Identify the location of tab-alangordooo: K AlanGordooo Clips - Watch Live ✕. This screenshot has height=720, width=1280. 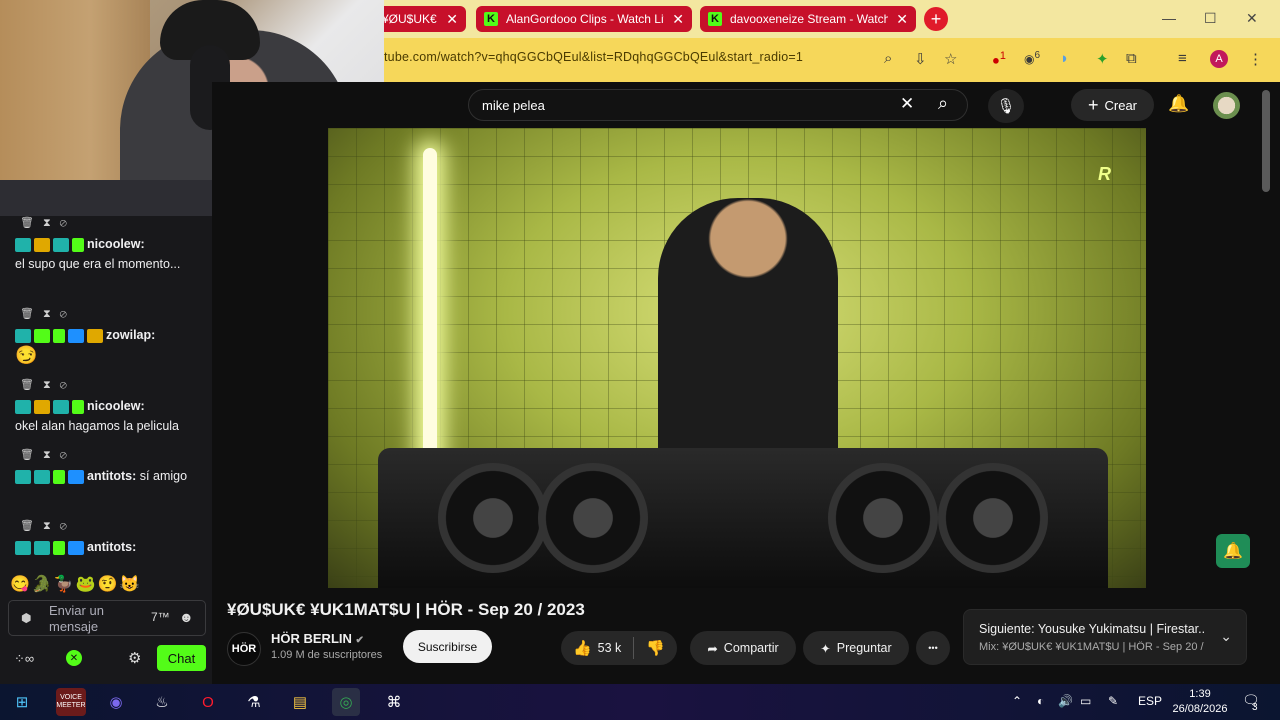
(584, 19).